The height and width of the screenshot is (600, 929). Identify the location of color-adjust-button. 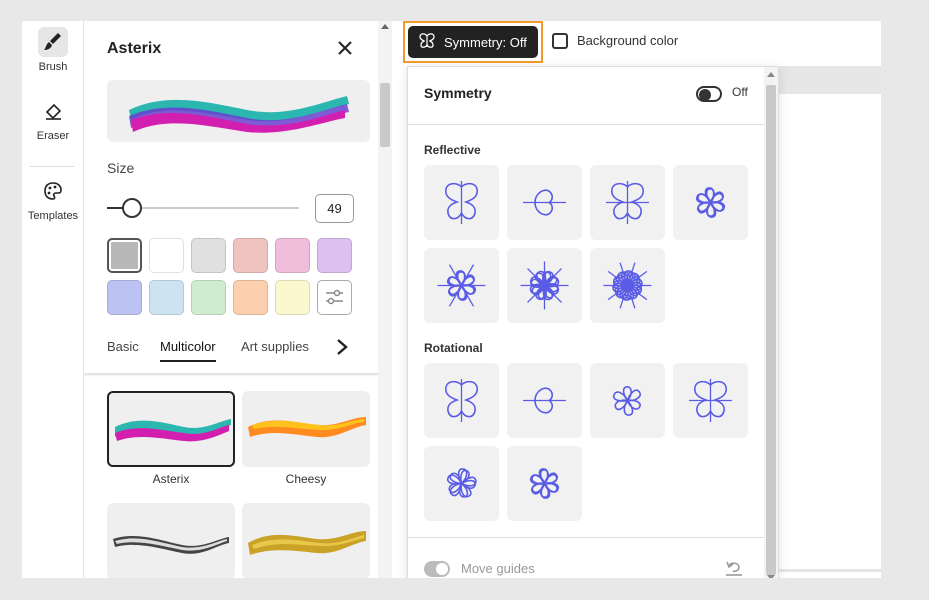
(334, 297).